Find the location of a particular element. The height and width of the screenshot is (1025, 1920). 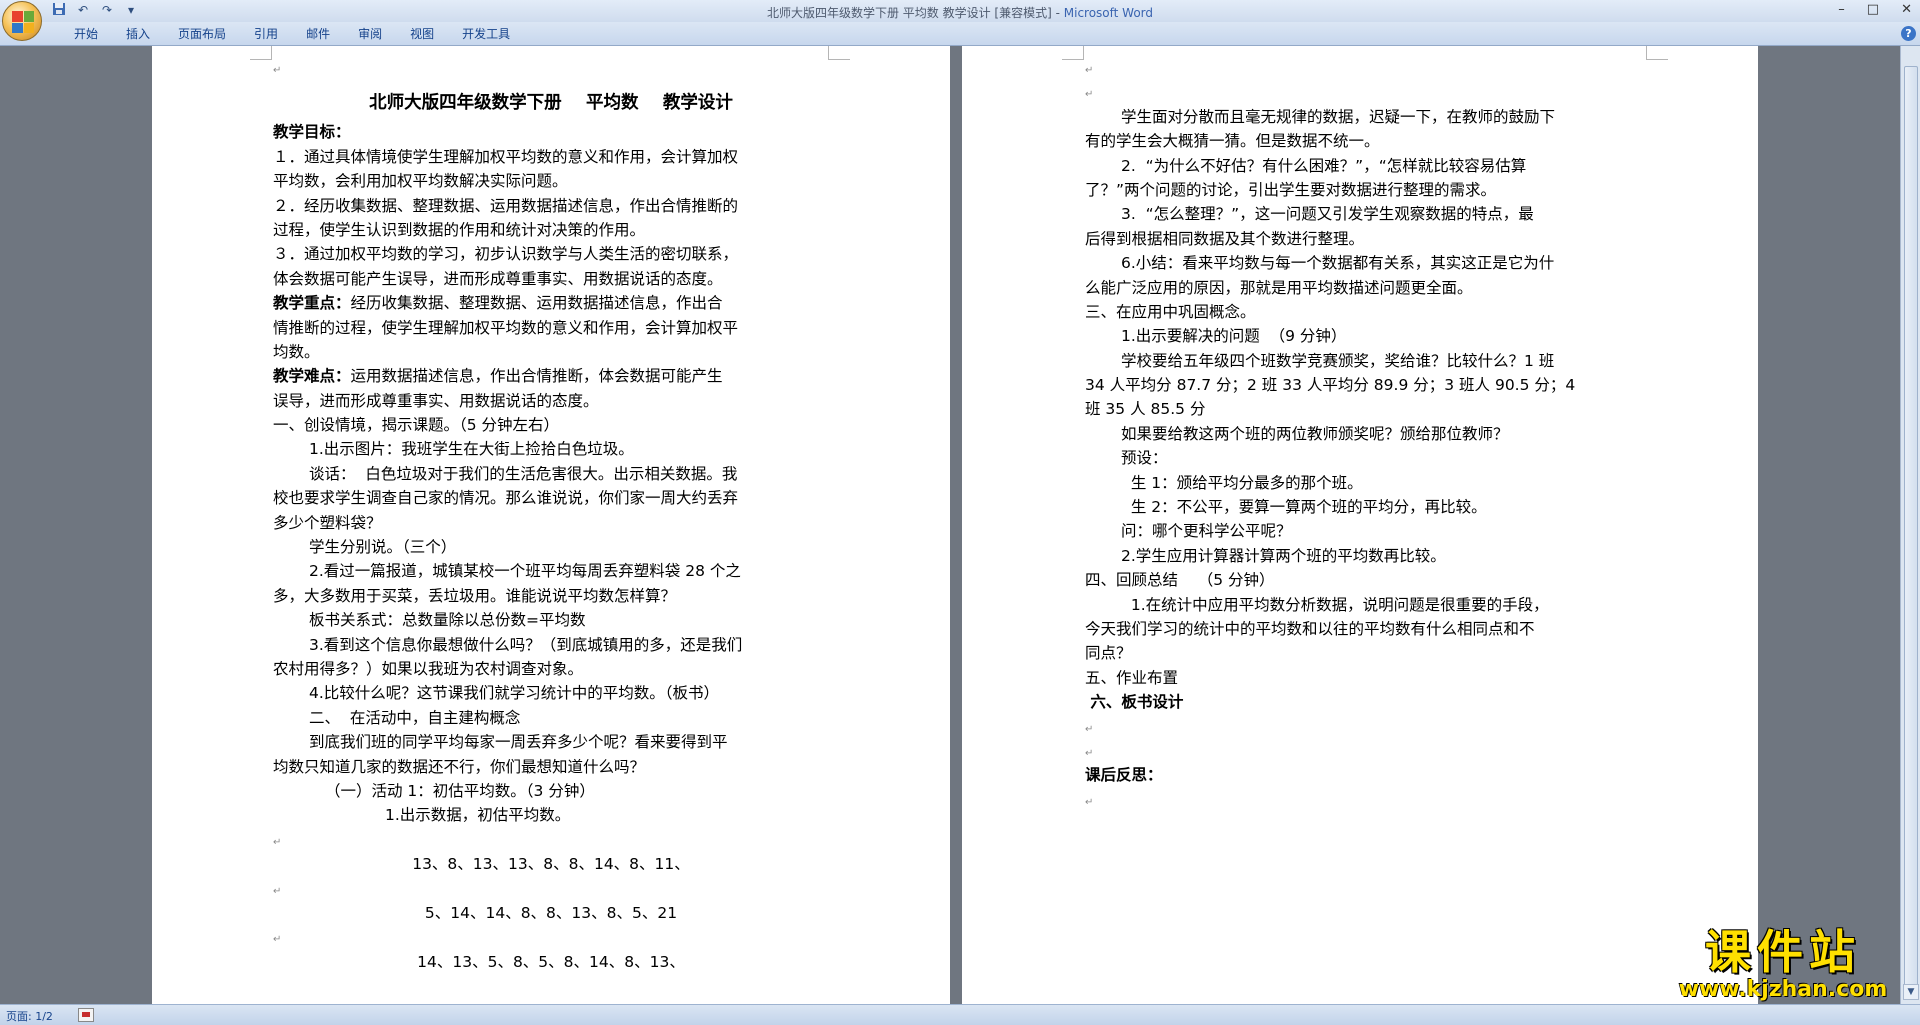

paragraph-line: 谈话： 白色垃圾对于我们的生活危害很大。出示相关数据。我 is located at coordinates (551, 474).